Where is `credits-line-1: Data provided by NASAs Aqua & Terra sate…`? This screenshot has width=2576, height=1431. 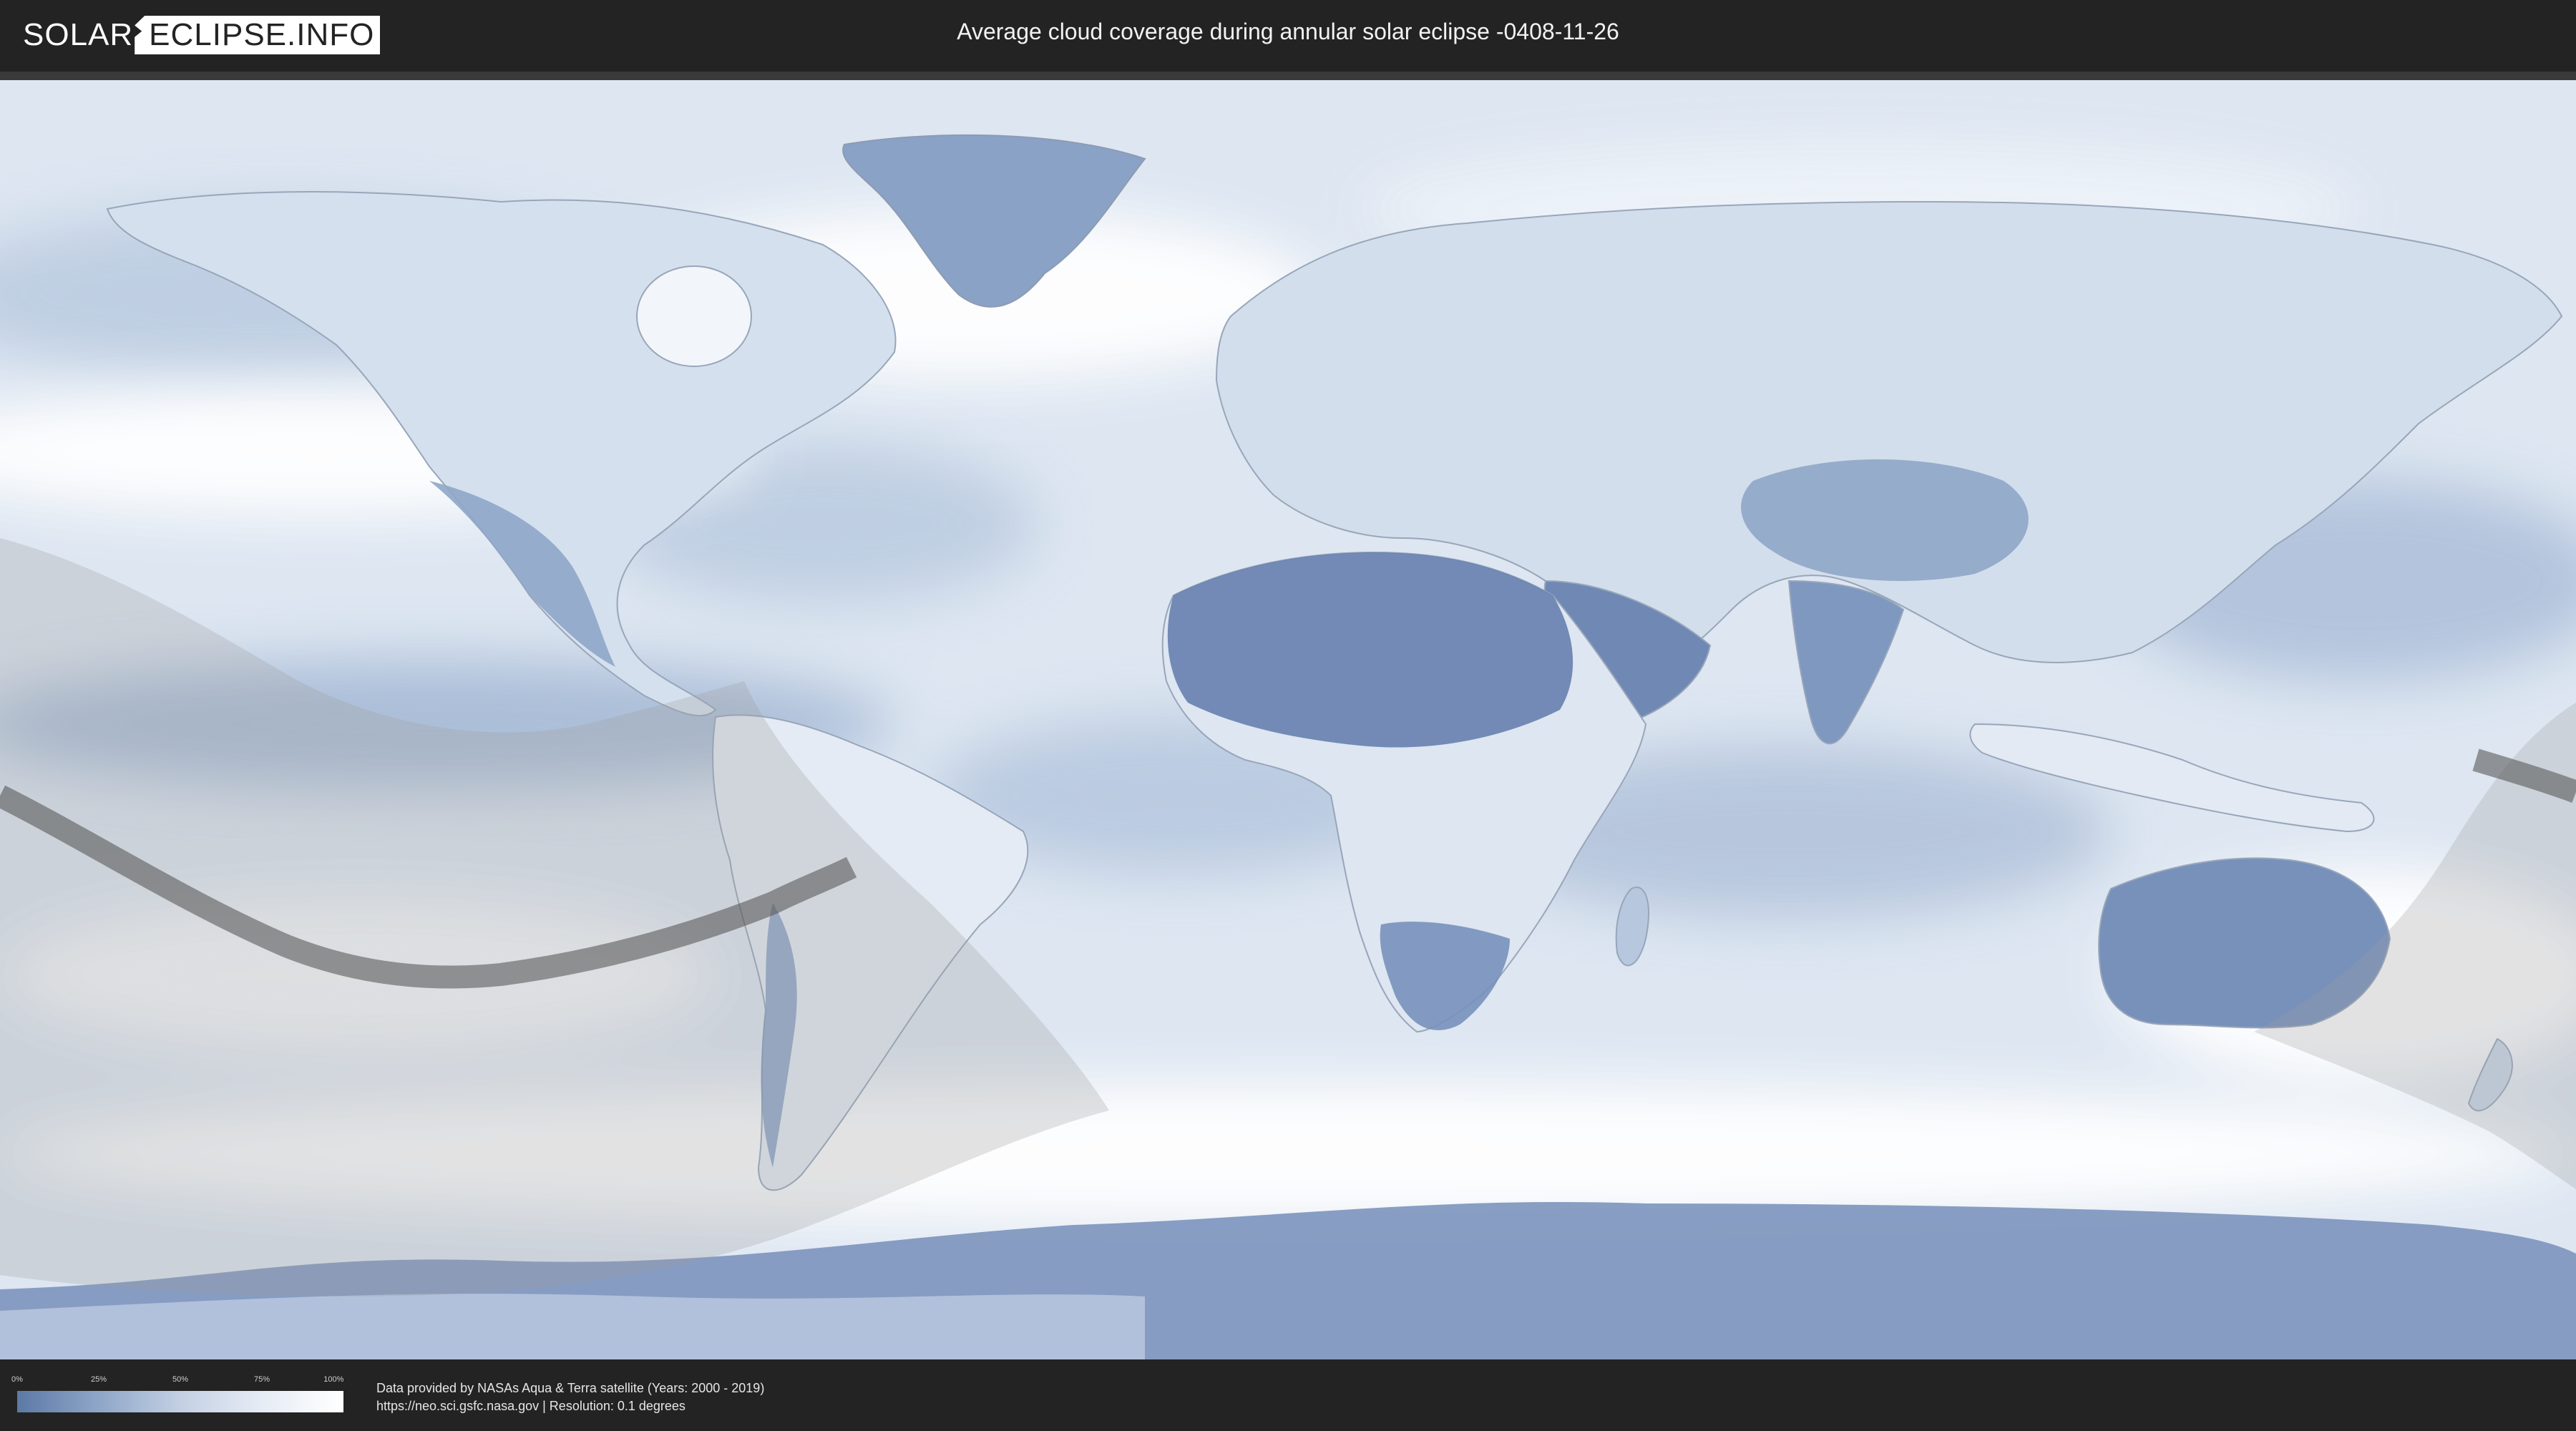 credits-line-1: Data provided by NASAs Aqua & Terra sate… is located at coordinates (570, 1388).